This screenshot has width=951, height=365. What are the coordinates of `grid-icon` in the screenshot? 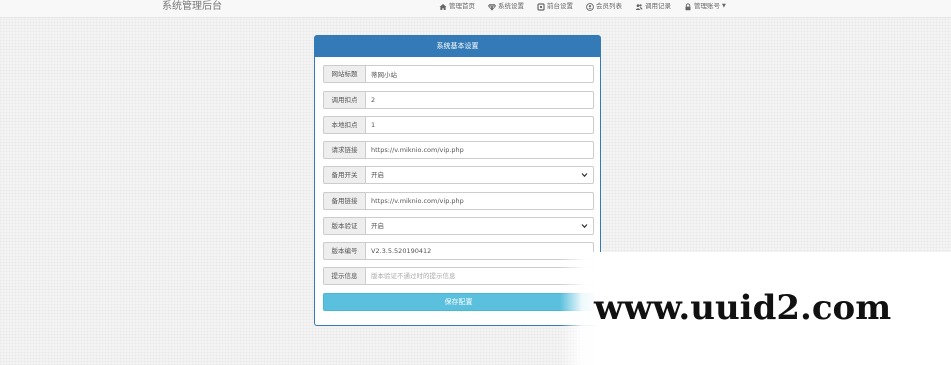 It's located at (541, 6).